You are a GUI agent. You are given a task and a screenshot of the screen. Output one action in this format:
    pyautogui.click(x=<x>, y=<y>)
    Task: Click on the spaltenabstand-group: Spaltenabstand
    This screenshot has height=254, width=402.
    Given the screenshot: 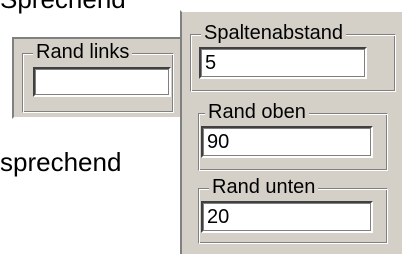 What is the action you would take?
    pyautogui.click(x=293, y=56)
    